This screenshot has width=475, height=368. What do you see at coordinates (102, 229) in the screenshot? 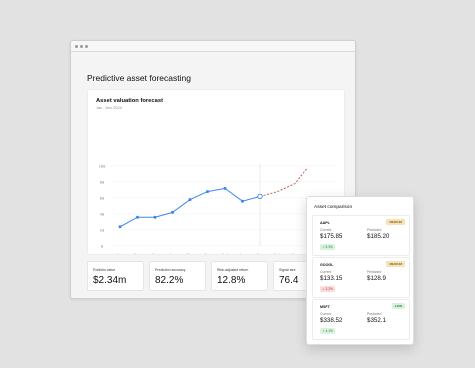
I see `y-tick-label: 20` at bounding box center [102, 229].